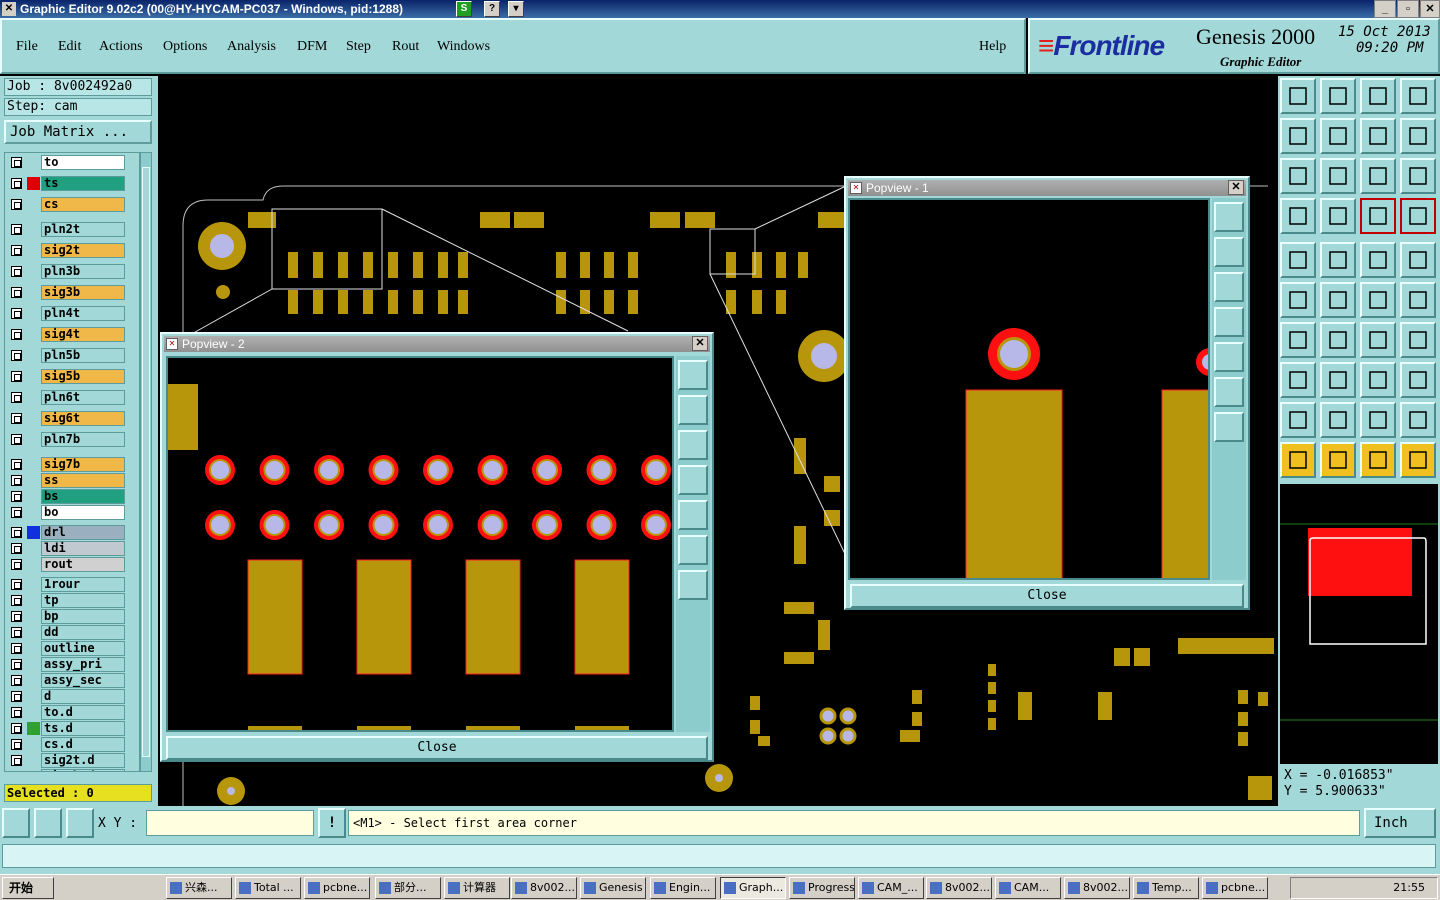 This screenshot has height=900, width=1440. What do you see at coordinates (1298, 176) in the screenshot?
I see `zoom-fit-icon` at bounding box center [1298, 176].